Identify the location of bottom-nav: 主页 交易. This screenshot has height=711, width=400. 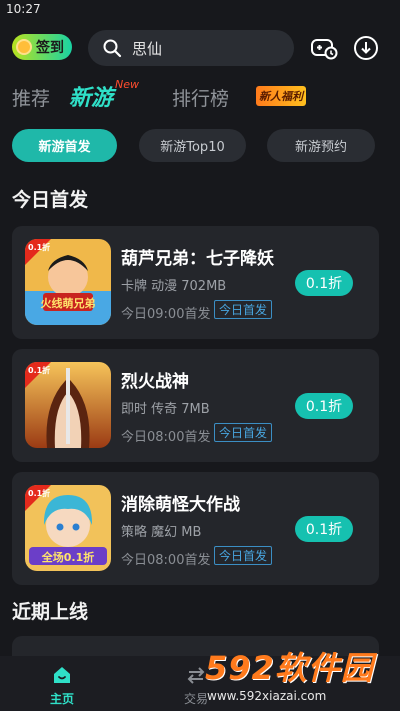
(200, 683).